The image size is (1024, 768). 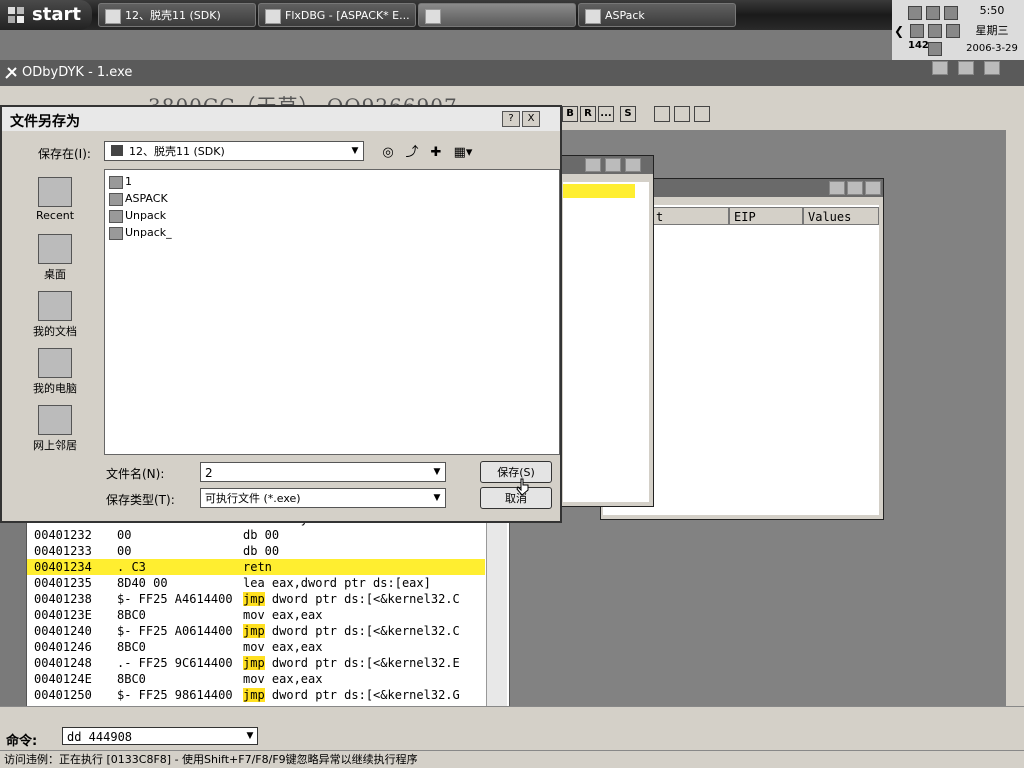 I want to click on table-row-selected: 00401234 . C3 retn, so click(x=256, y=567).